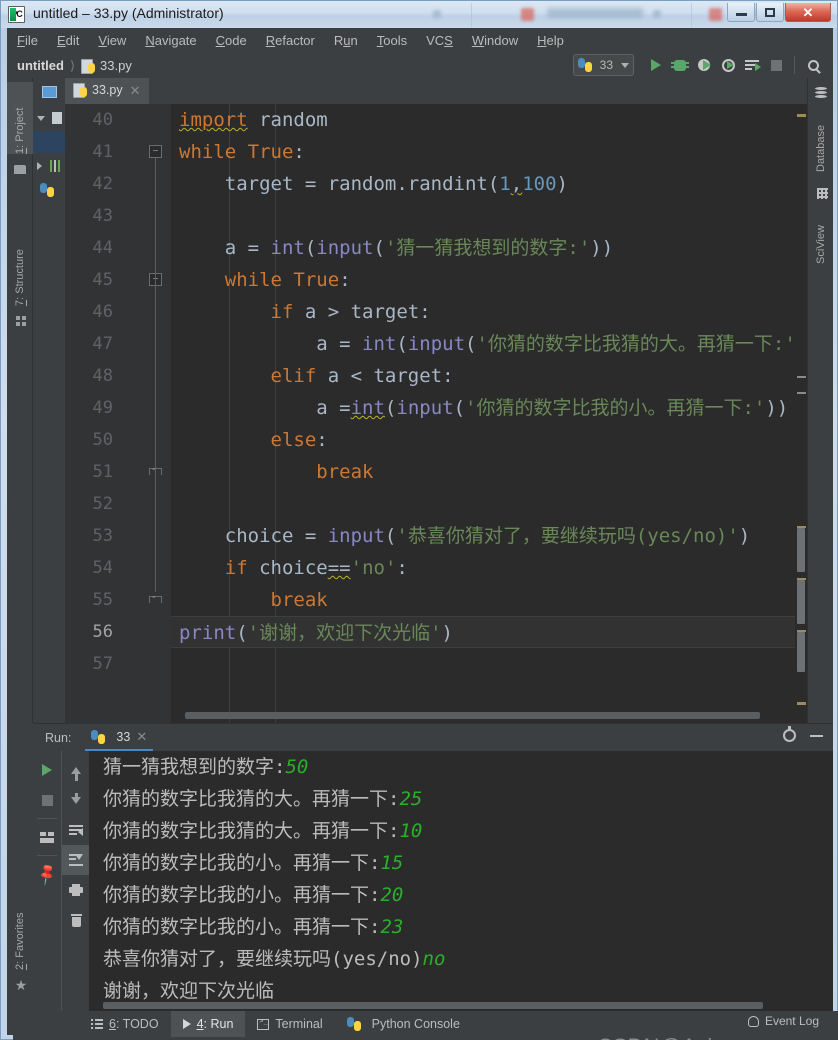 This screenshot has width=838, height=1040. What do you see at coordinates (783, 1021) in the screenshot?
I see `event-log-button: Event Log` at bounding box center [783, 1021].